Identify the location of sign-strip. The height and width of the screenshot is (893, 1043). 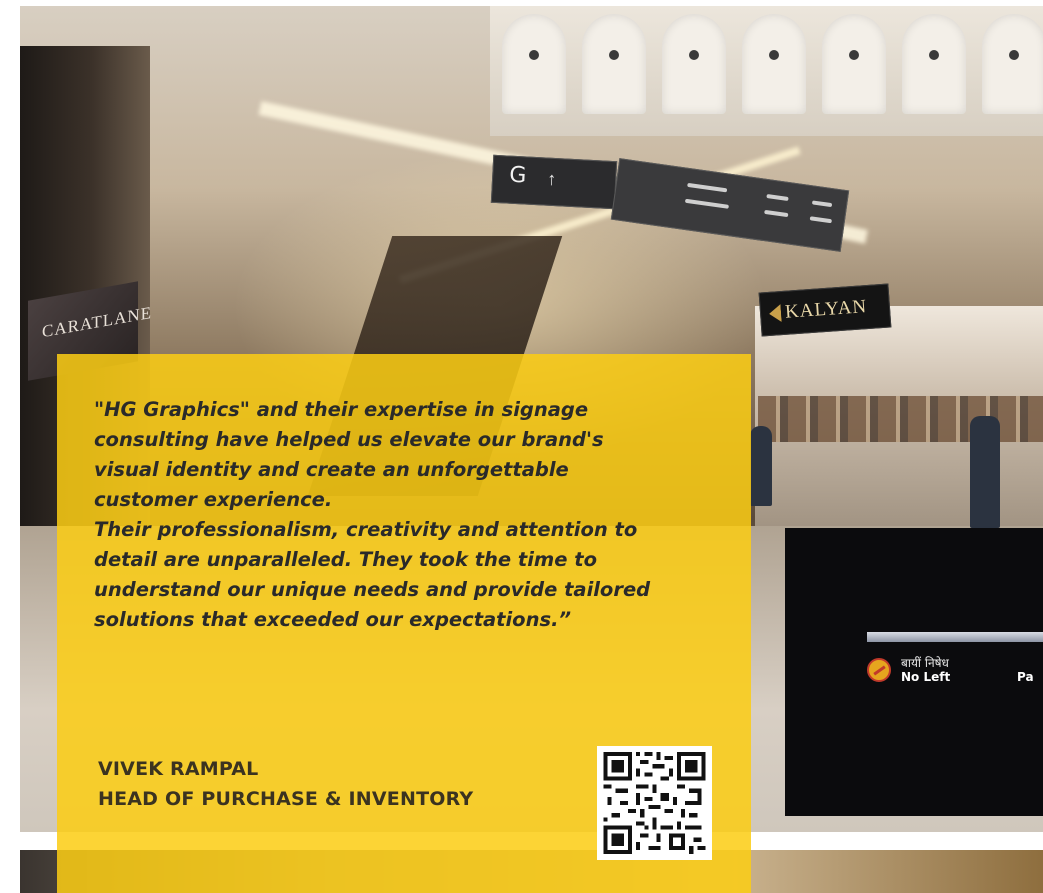
(955, 637).